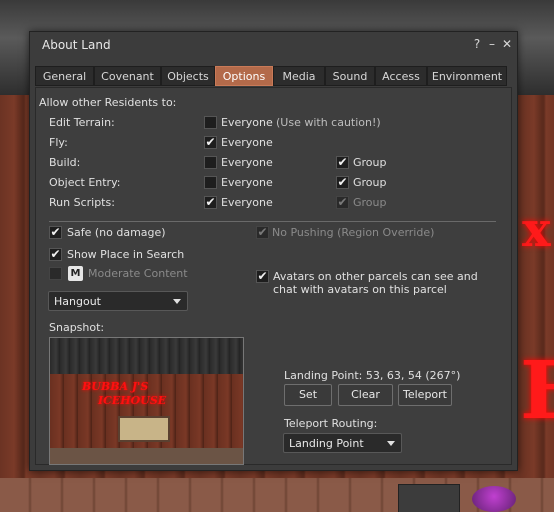 The image size is (554, 512). I want to click on tab-access: Access, so click(401, 76).